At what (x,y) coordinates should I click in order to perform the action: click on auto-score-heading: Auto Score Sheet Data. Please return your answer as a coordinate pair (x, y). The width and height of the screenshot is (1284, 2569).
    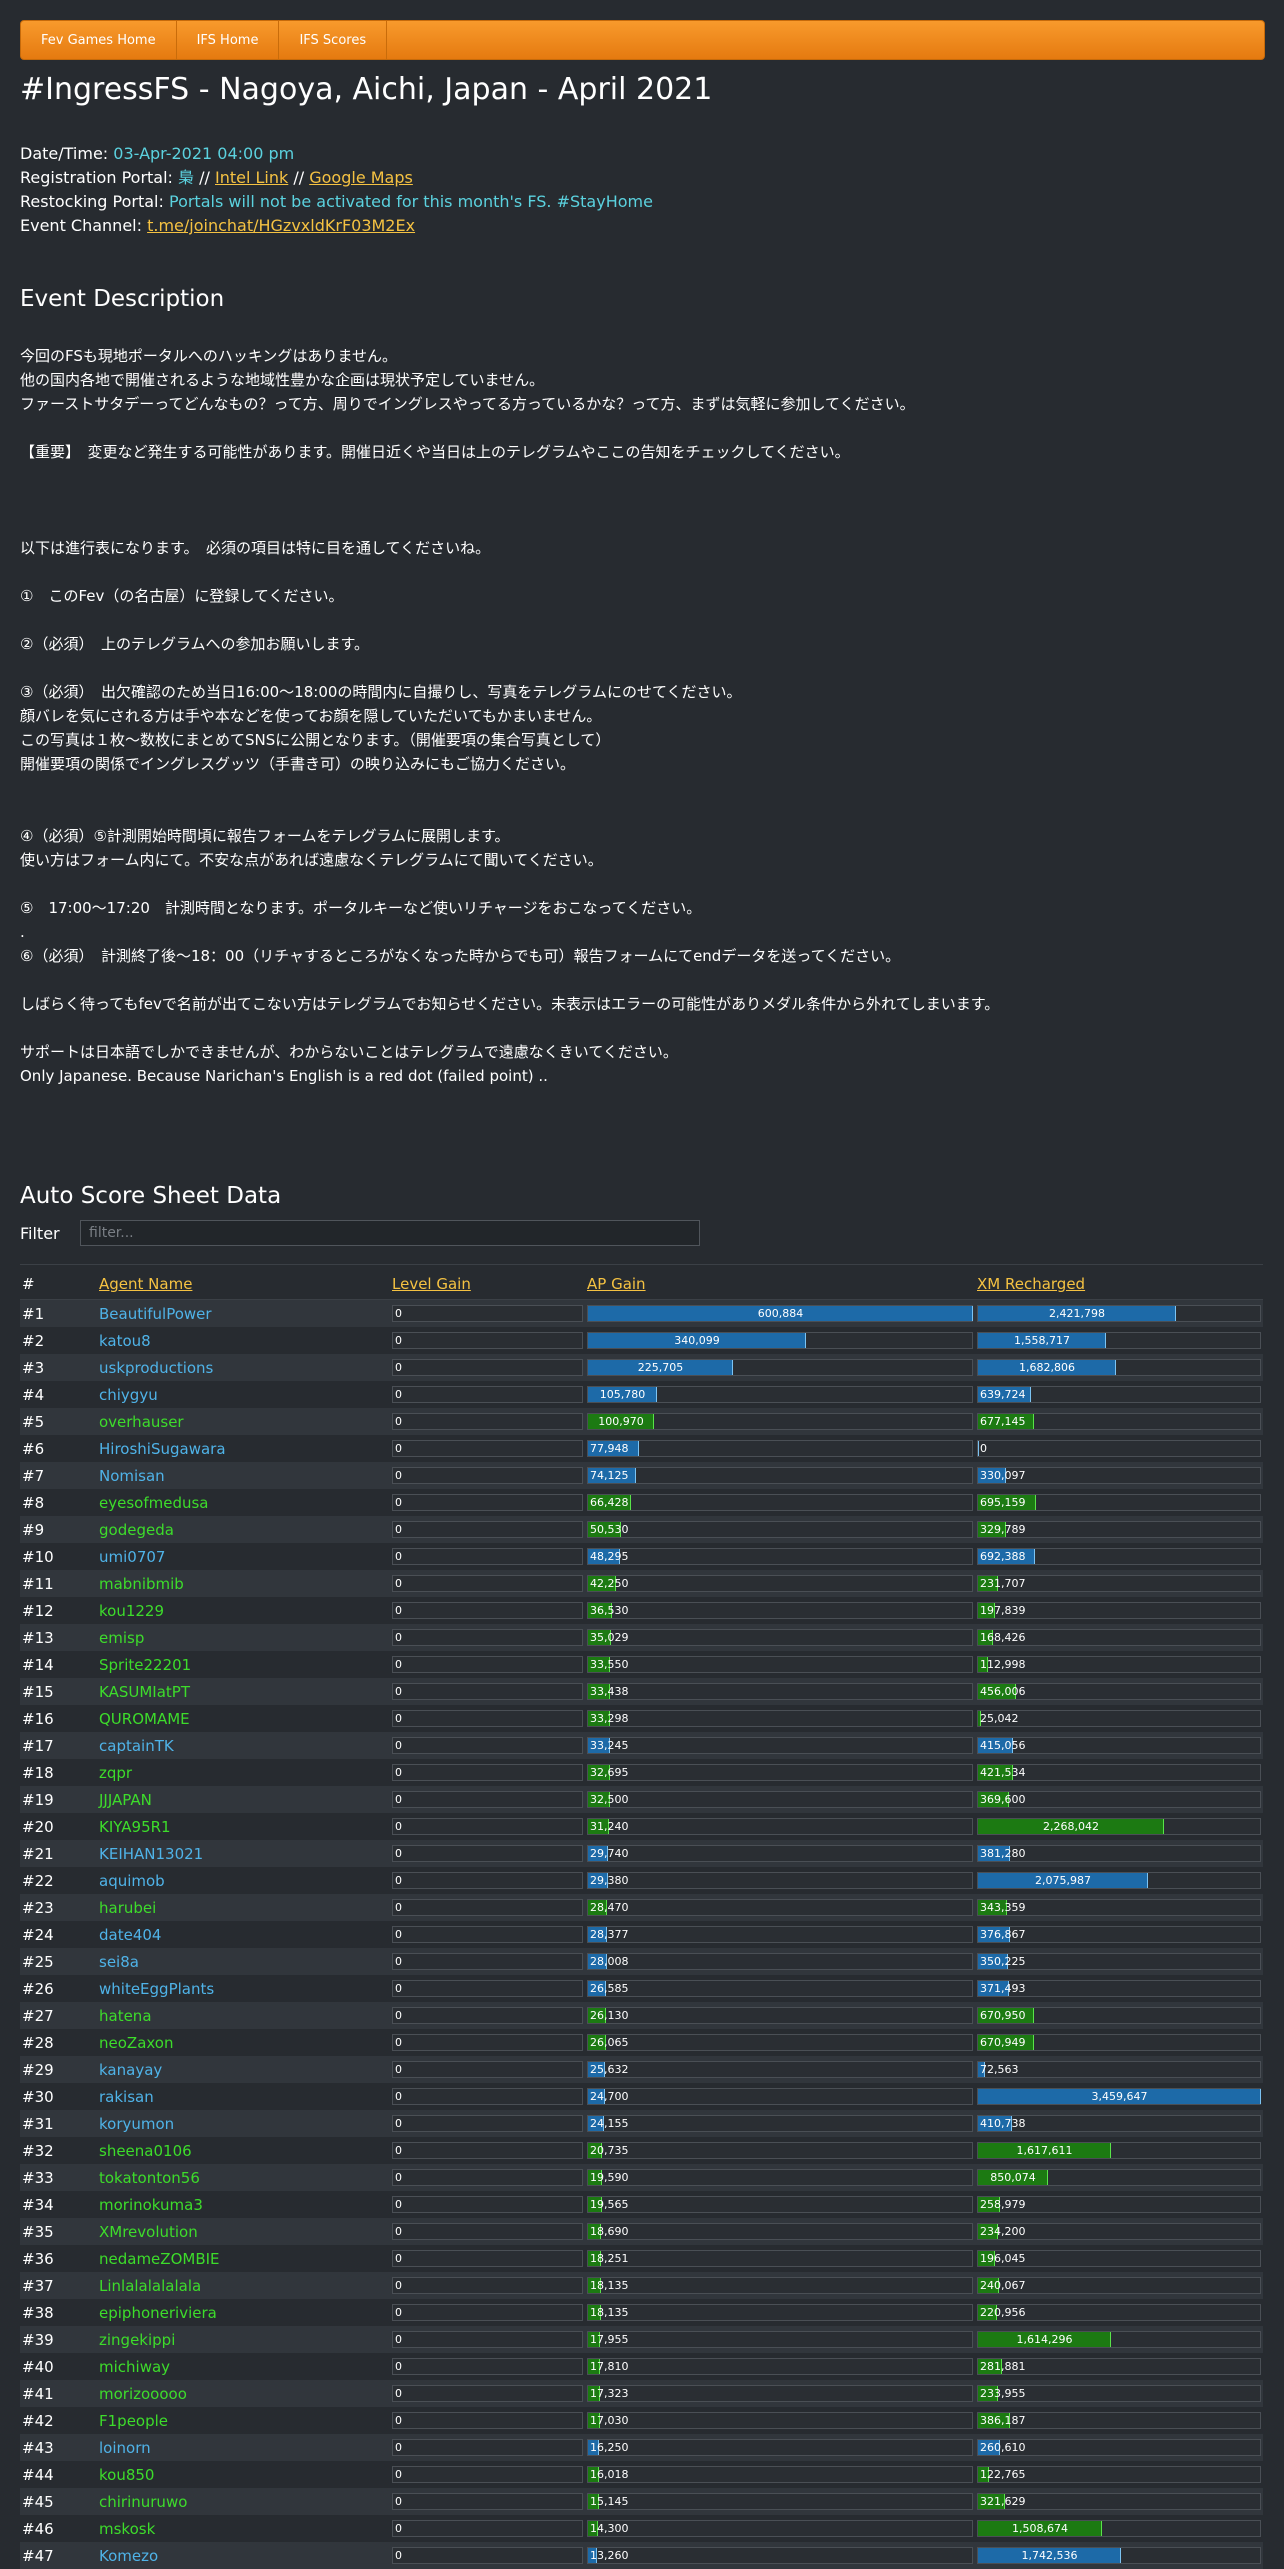
    Looking at the image, I should click on (150, 1196).